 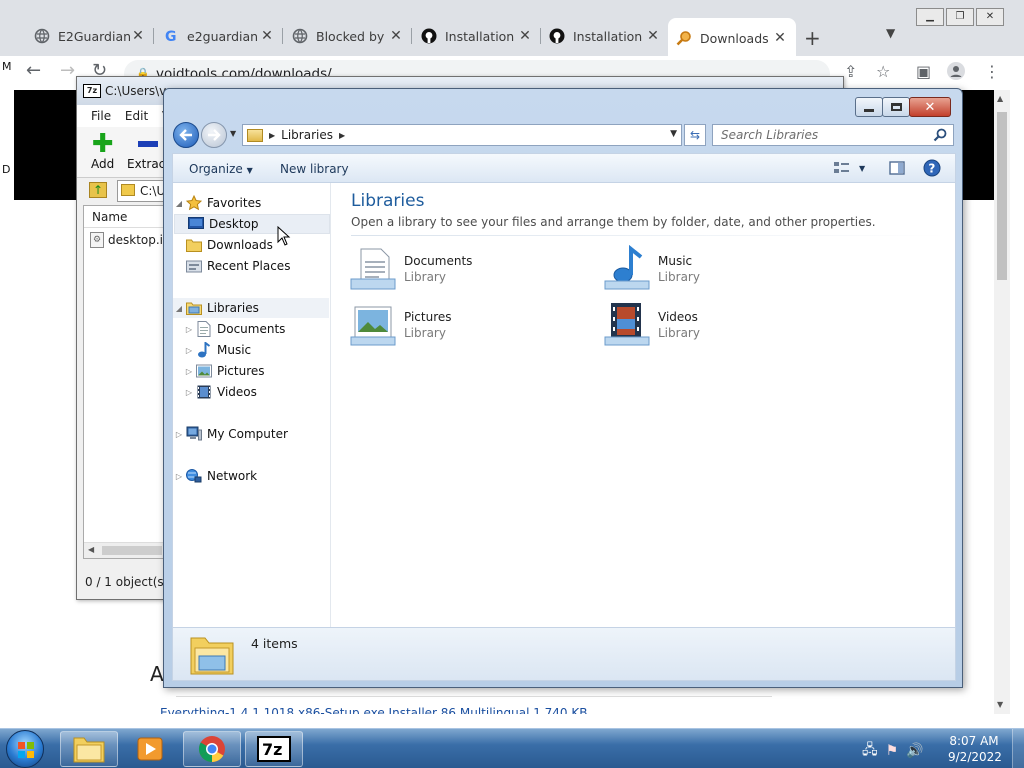 I want to click on side-panel-icon: ▣, so click(x=923, y=71).